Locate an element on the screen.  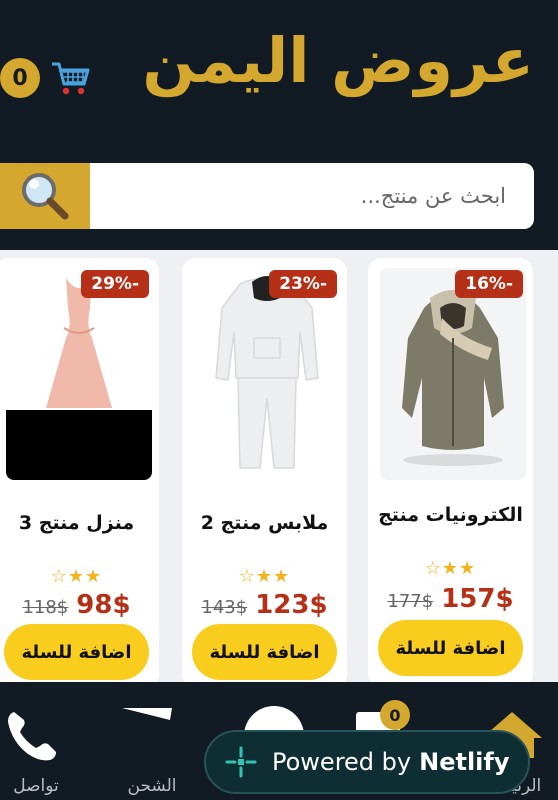
truck-icon is located at coordinates (147, 714).